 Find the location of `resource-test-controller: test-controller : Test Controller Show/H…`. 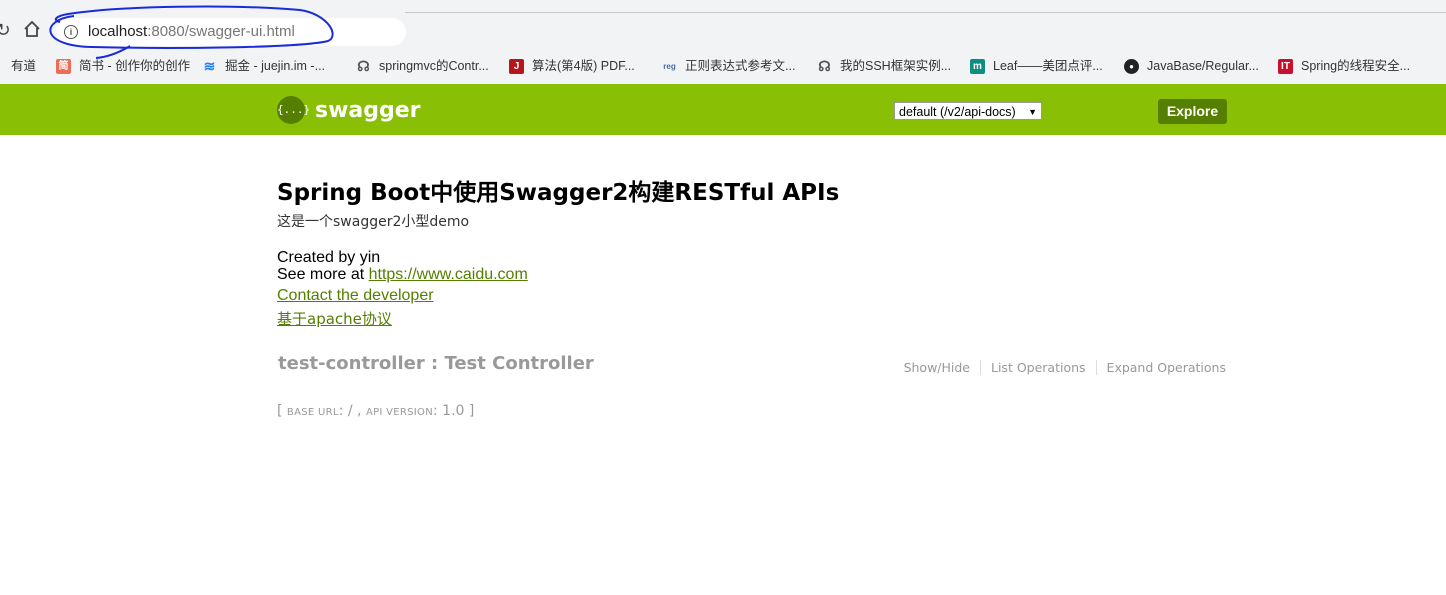

resource-test-controller: test-controller : Test Controller Show/H… is located at coordinates (752, 365).